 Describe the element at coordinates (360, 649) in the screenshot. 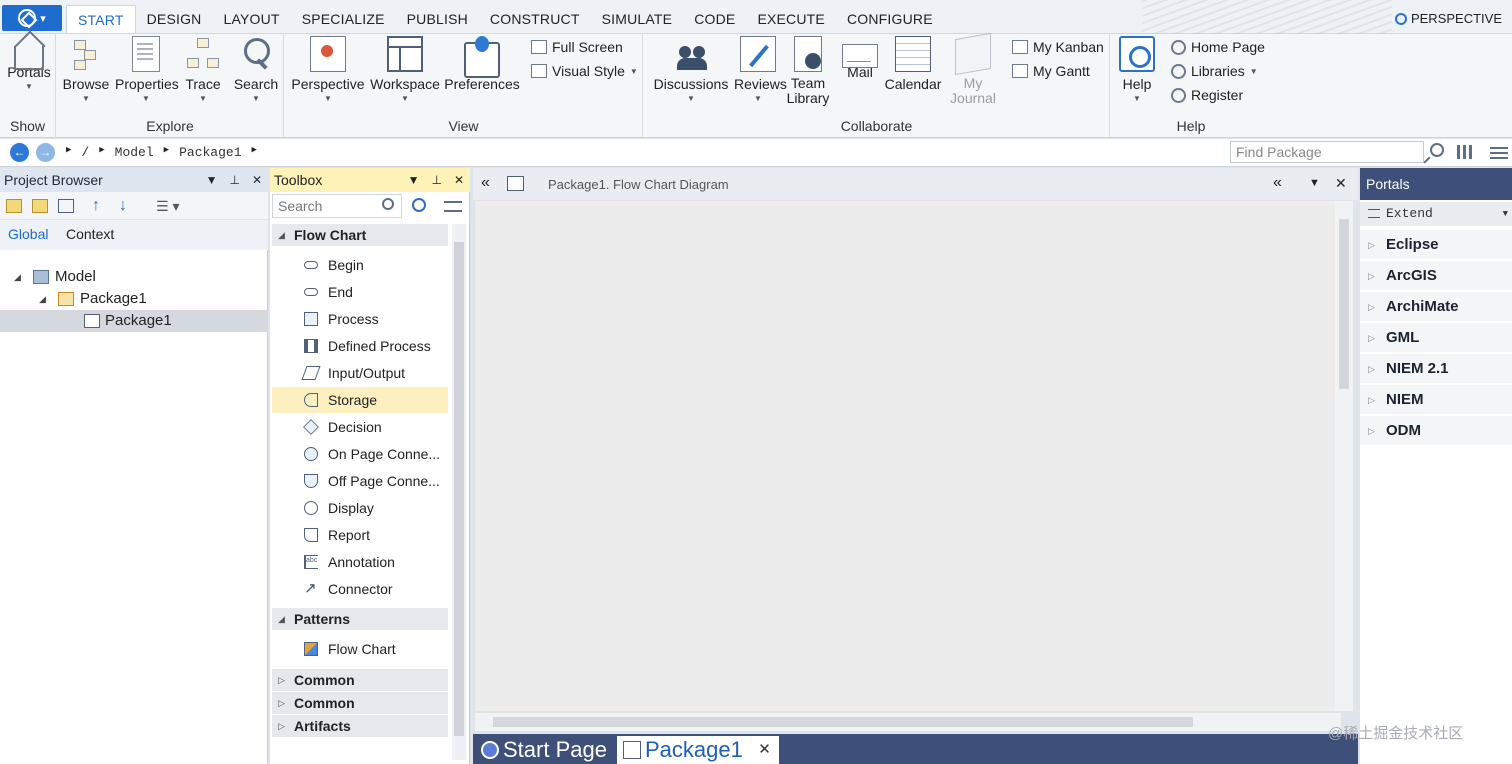

I see `tool-pattern-flow-chart: Flow Chart` at that location.